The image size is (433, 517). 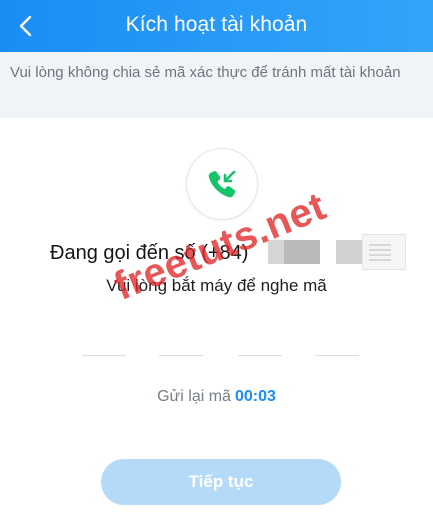 I want to click on resend-timer: 00:03, so click(x=255, y=396).